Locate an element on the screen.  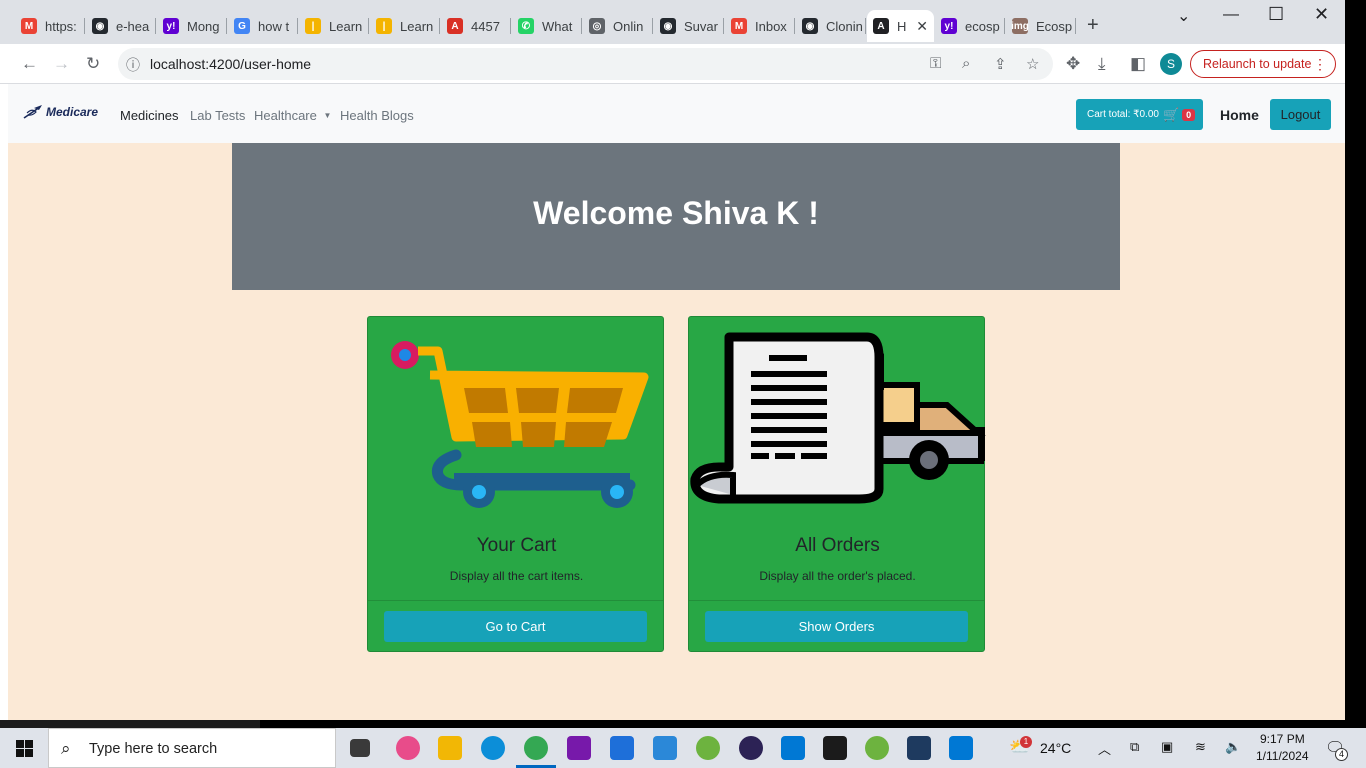
bookmark-star-icon: ☆ is located at coordinates (1032, 64).